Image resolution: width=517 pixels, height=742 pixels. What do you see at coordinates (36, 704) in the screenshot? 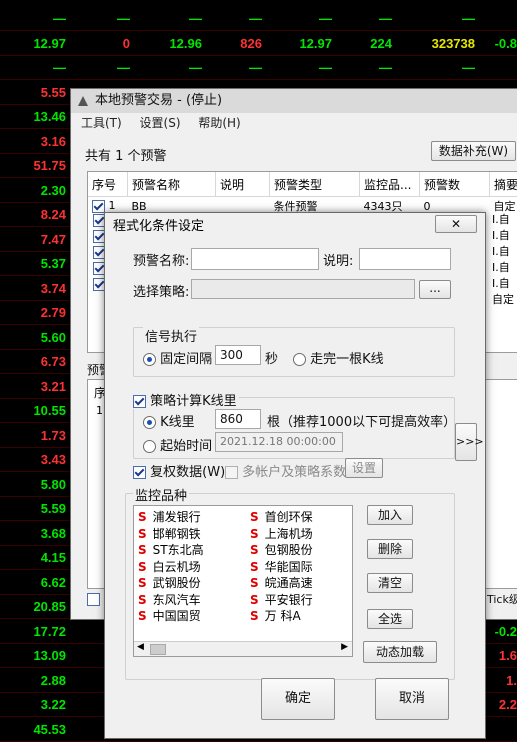
I see `quote-cell: 3.22` at bounding box center [36, 704].